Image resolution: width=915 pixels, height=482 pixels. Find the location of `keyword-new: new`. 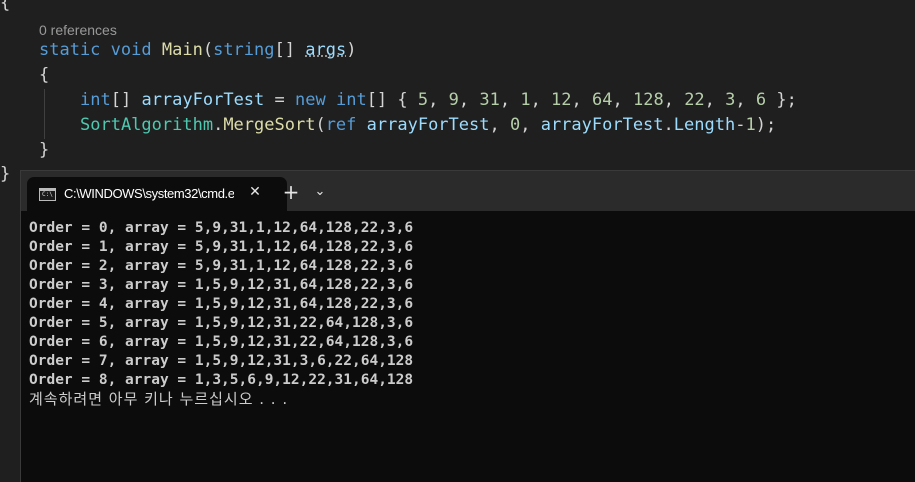

keyword-new: new is located at coordinates (310, 100).